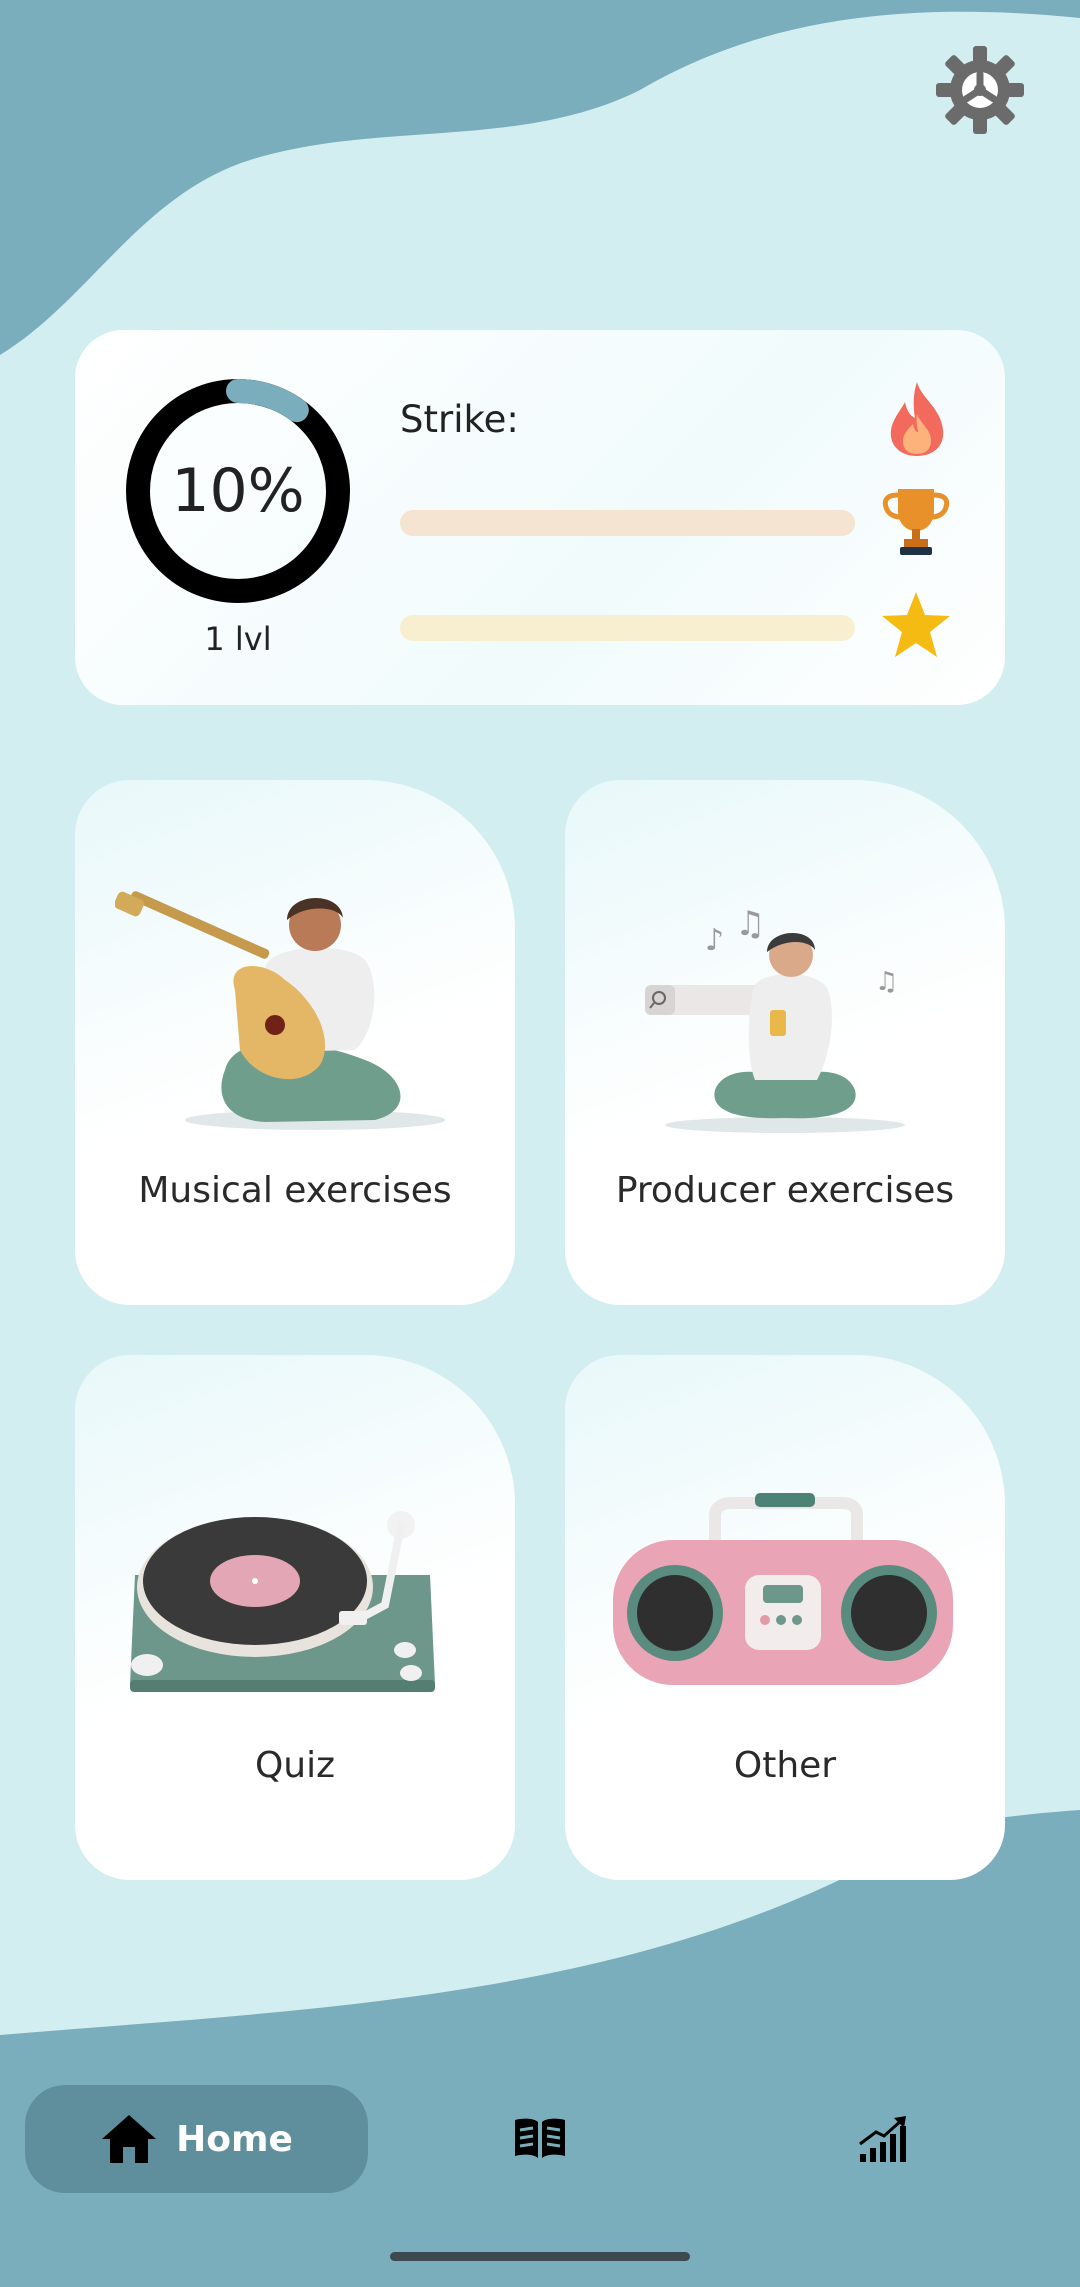 This screenshot has width=1080, height=2287. Describe the element at coordinates (627, 523) in the screenshot. I see `trophy-progress-bar` at that location.